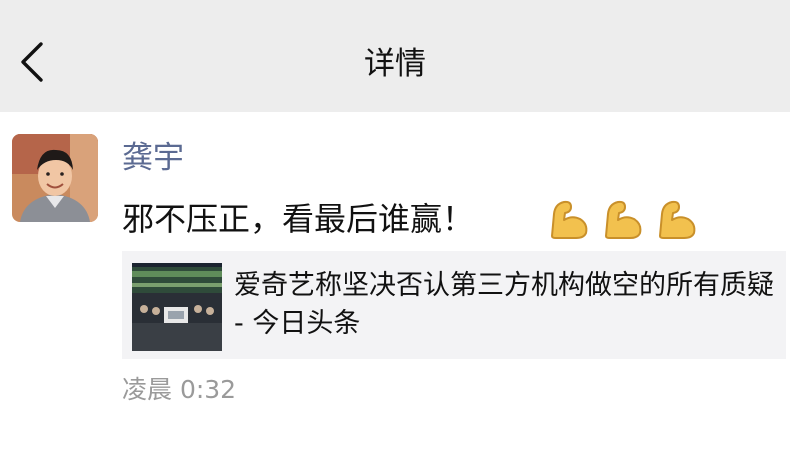 The height and width of the screenshot is (454, 790). I want to click on page-title: 详情, so click(395, 64).